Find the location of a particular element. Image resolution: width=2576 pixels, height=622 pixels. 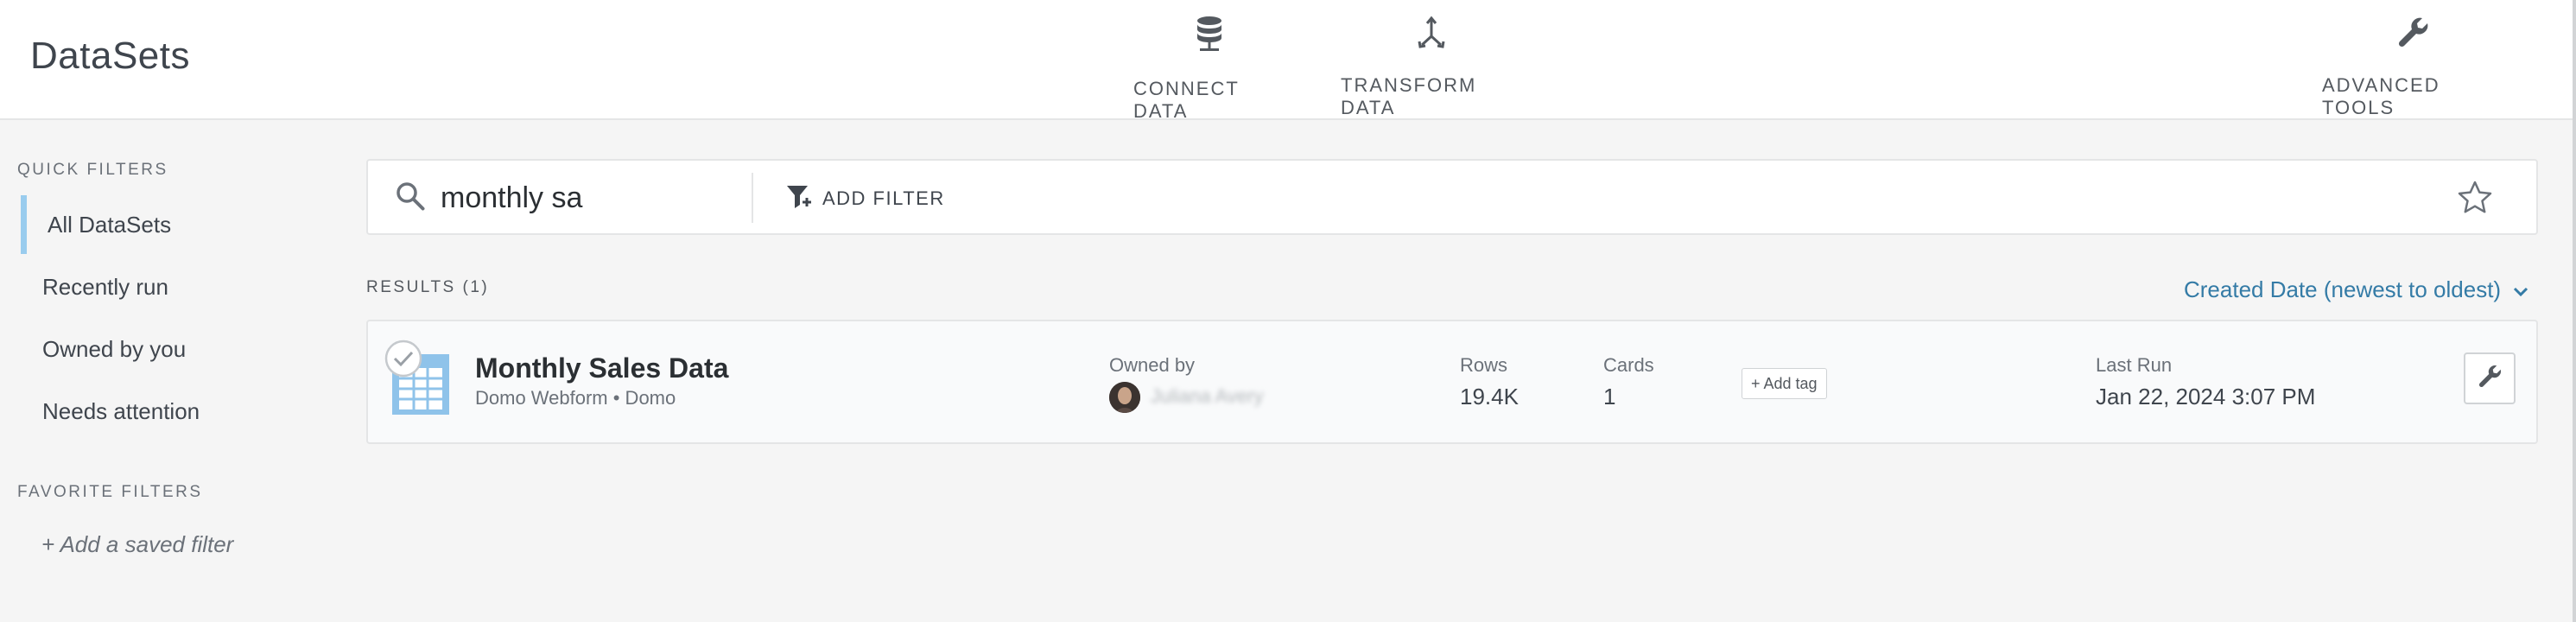

add-filter-label: ADD FILTER is located at coordinates (883, 198).